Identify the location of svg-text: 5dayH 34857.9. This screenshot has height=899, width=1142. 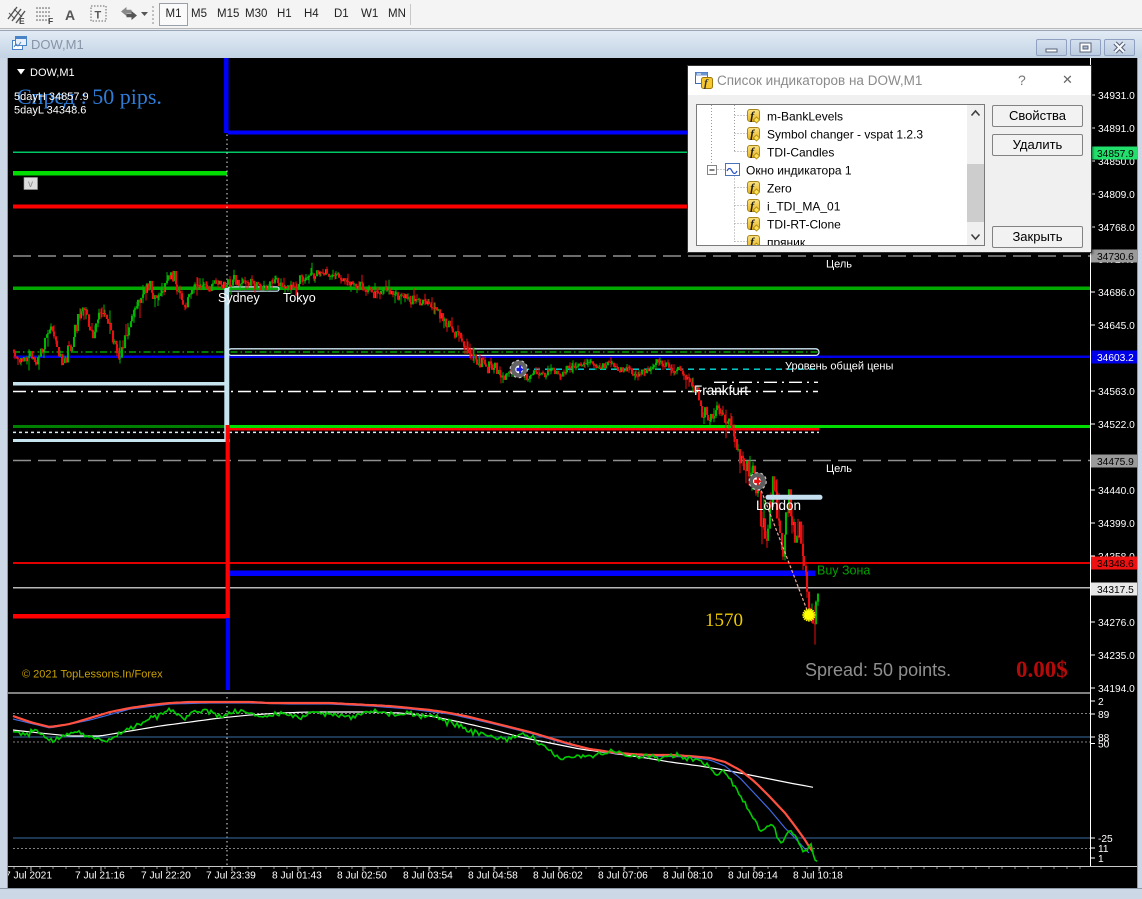
(51, 97).